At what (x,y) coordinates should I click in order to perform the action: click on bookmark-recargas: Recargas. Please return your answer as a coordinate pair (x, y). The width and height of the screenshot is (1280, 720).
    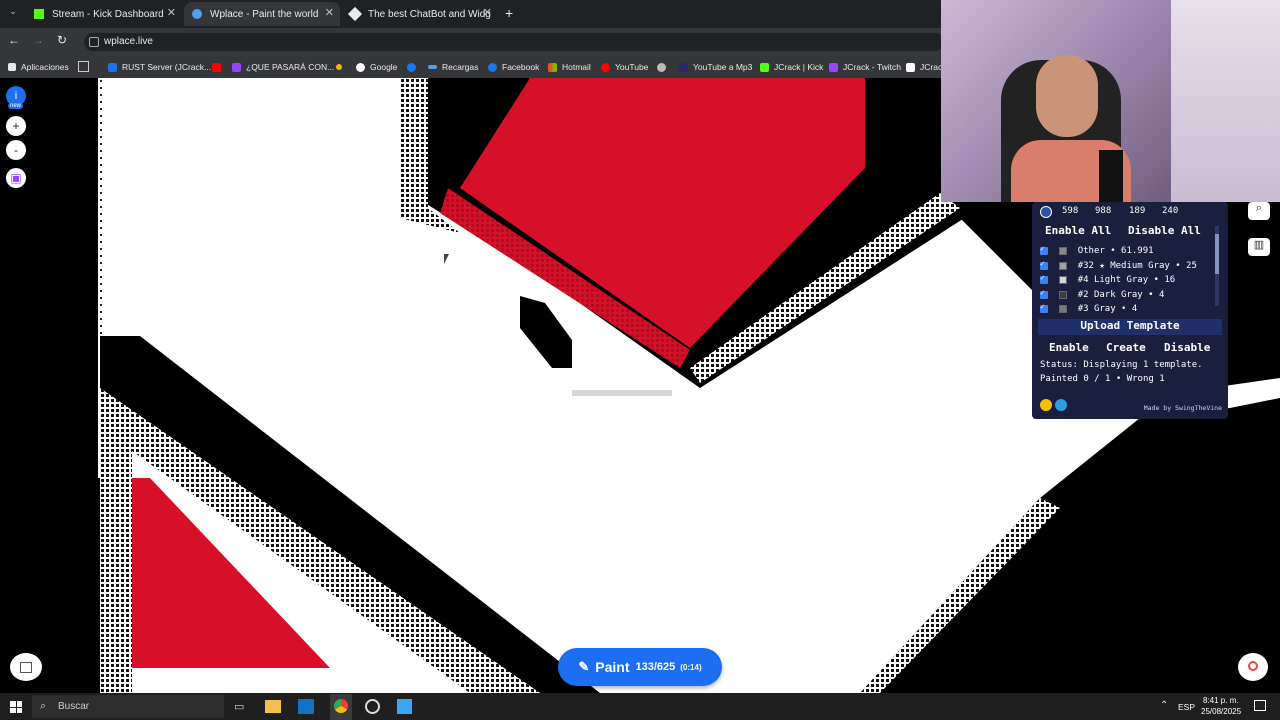
    Looking at the image, I should click on (453, 67).